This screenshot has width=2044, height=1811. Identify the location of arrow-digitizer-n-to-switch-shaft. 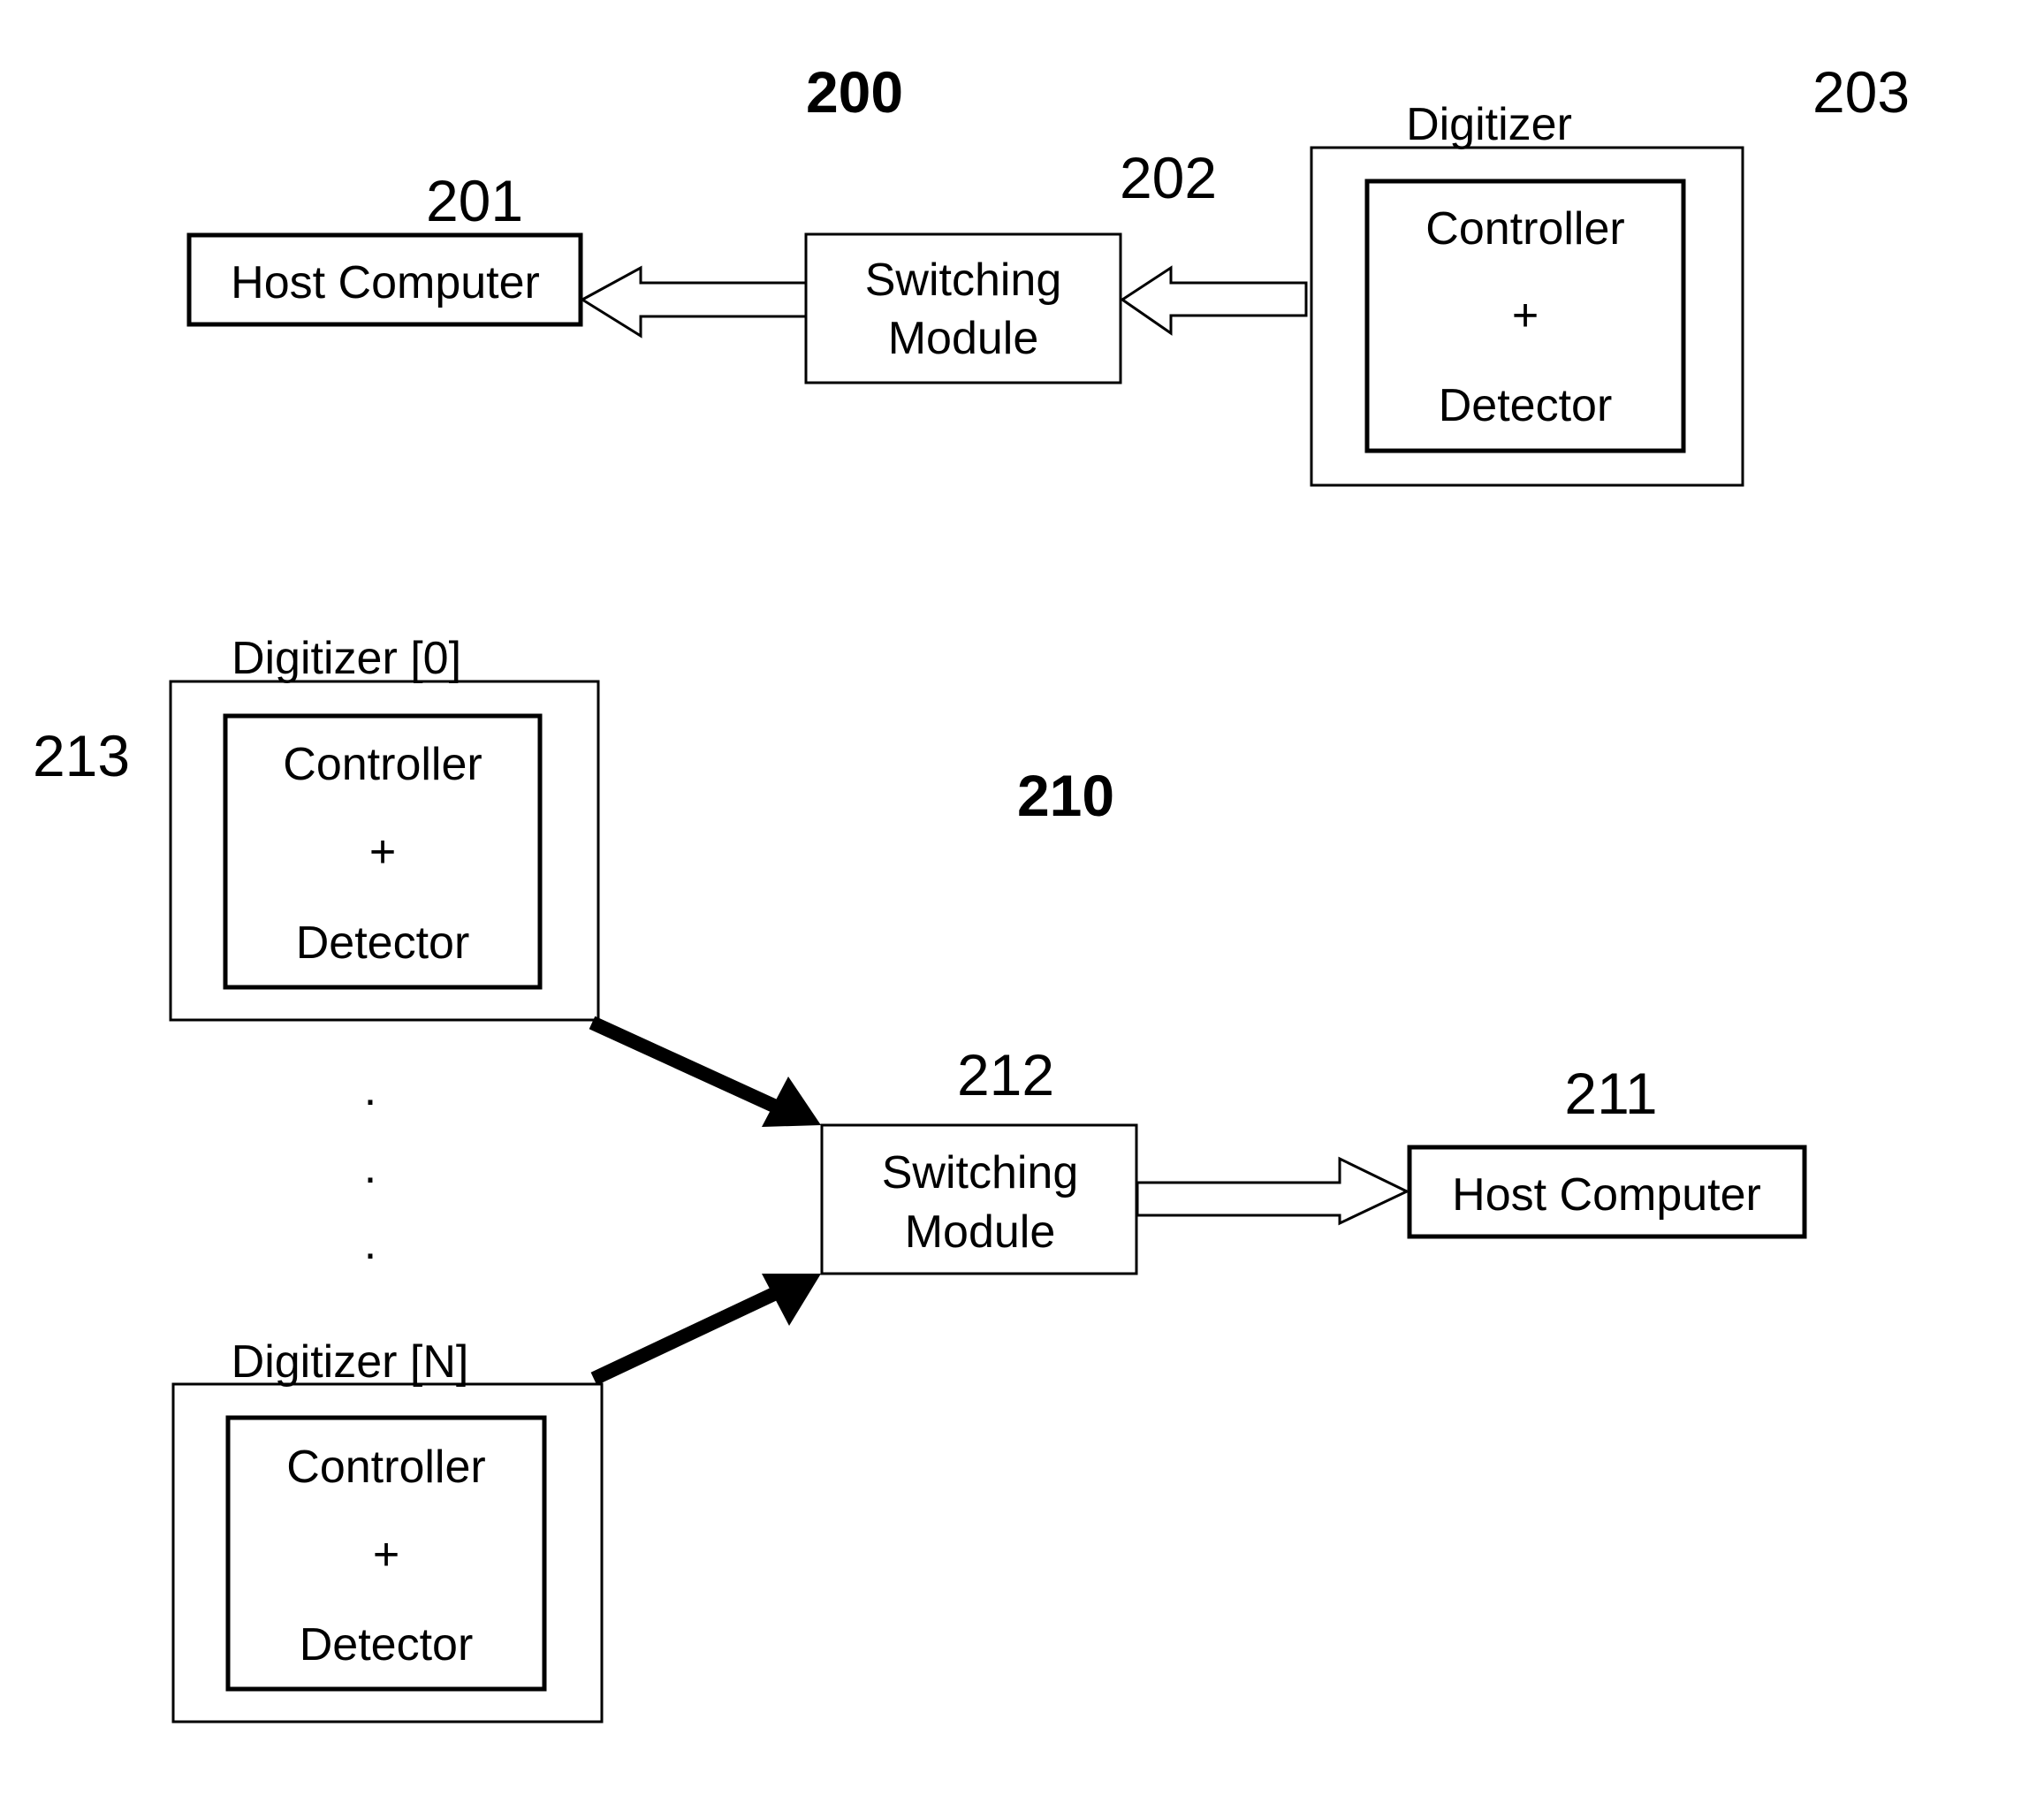
(685, 1335).